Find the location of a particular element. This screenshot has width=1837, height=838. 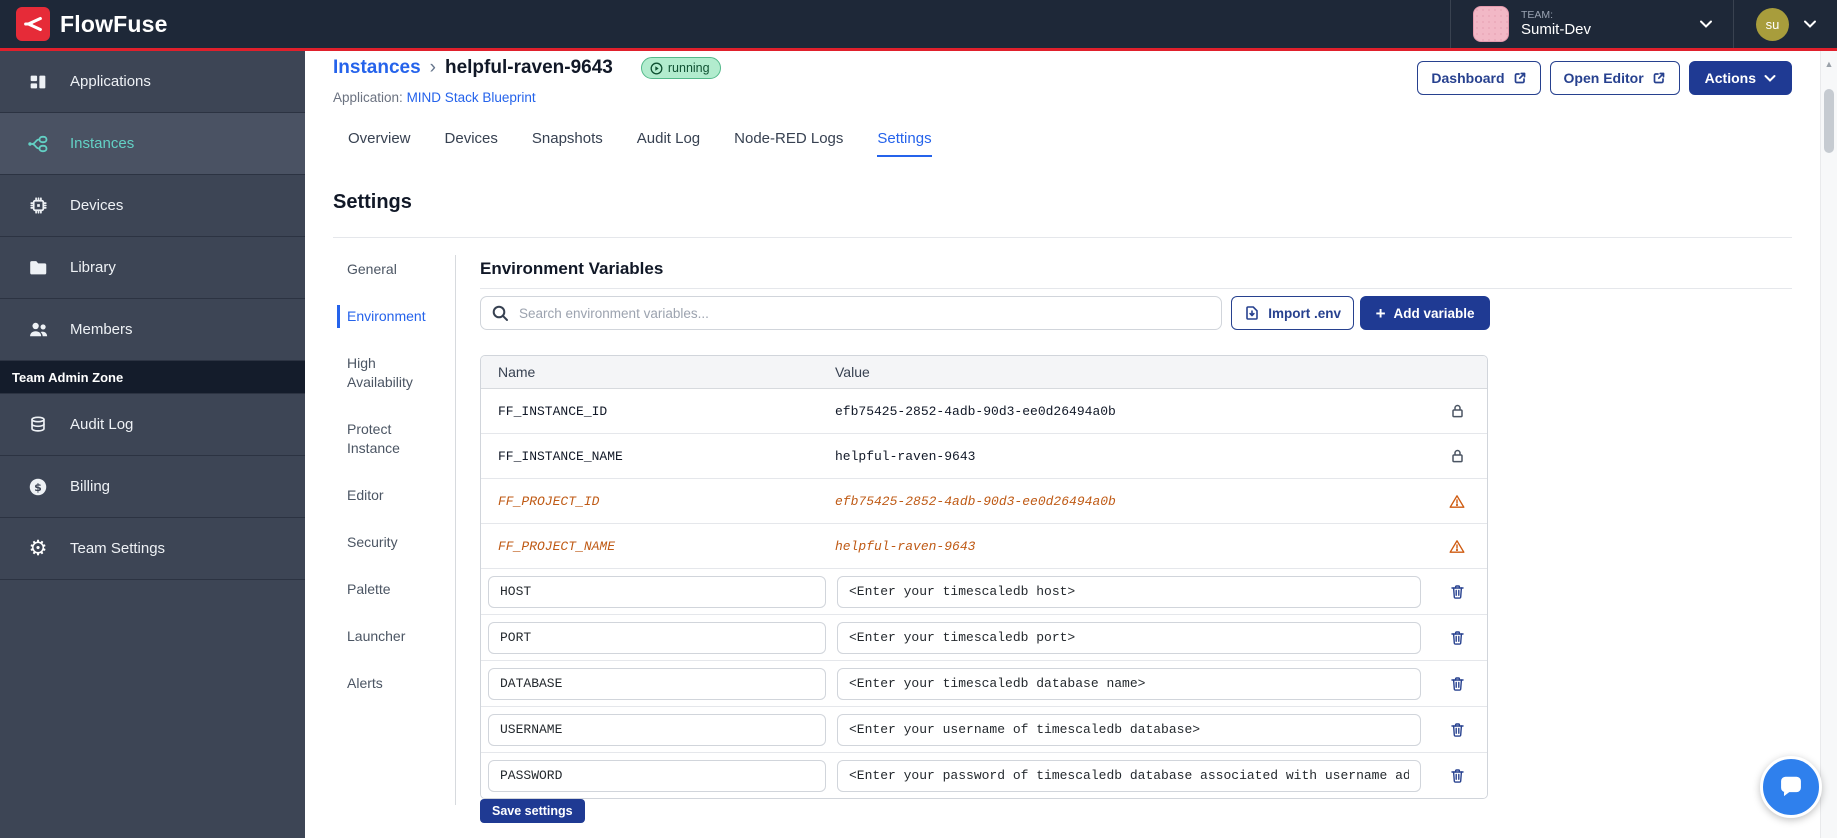

user-menu: su is located at coordinates (1782, 24).